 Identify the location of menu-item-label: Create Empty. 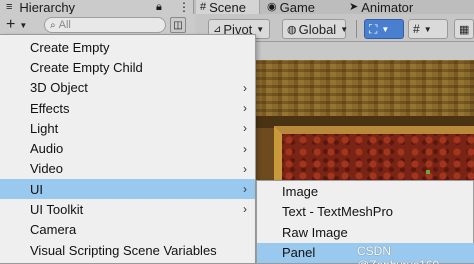
(70, 47).